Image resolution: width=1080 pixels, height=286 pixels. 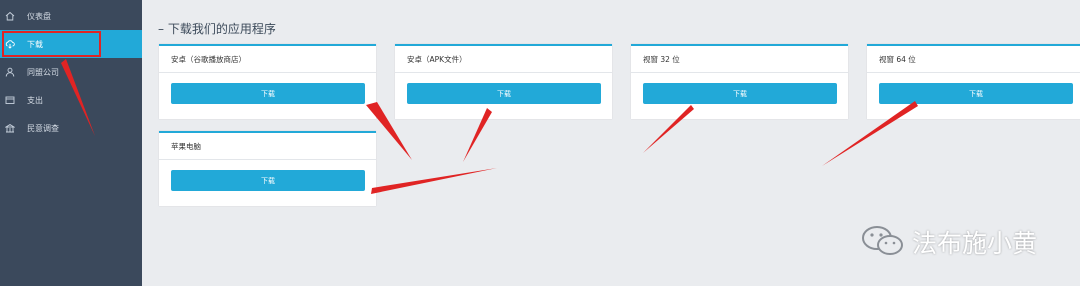 What do you see at coordinates (975, 243) in the screenshot?
I see `watermark-text: 法布施小黄` at bounding box center [975, 243].